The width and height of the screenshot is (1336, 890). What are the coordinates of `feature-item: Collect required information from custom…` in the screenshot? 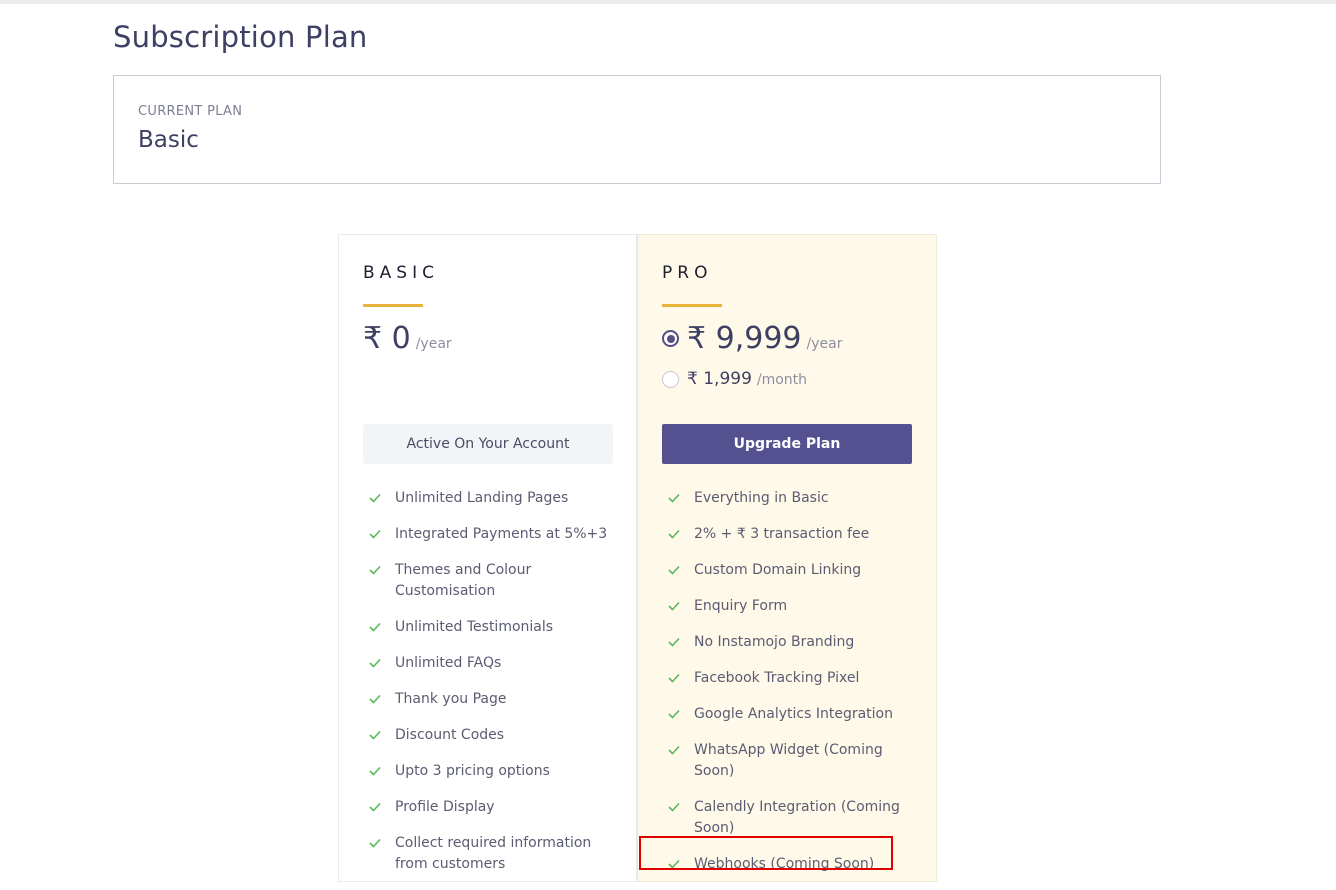 It's located at (493, 854).